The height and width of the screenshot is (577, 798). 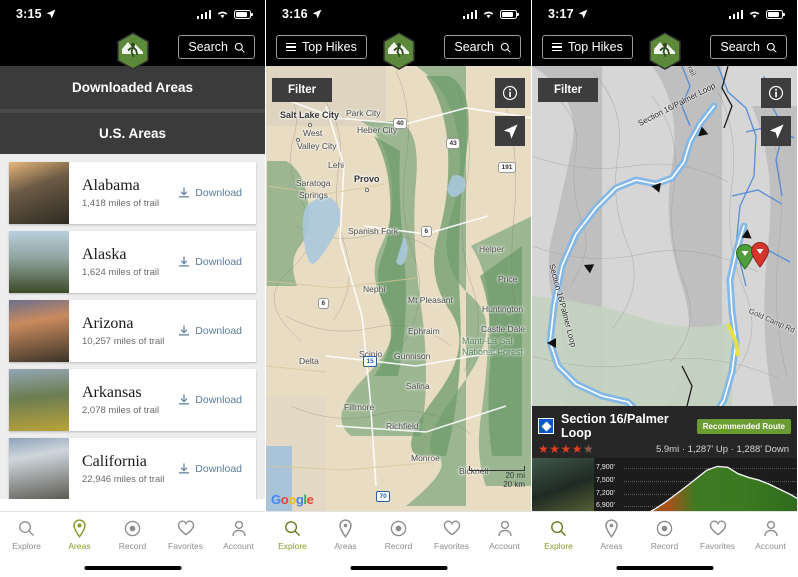 I want to click on map-label: Delta, so click(x=309, y=361).